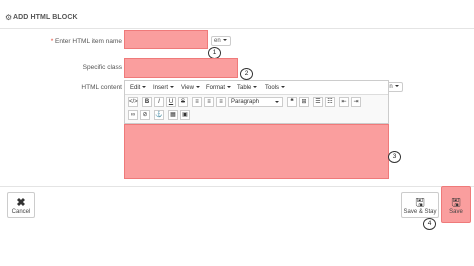  I want to click on bold-icon: B, so click(147, 102).